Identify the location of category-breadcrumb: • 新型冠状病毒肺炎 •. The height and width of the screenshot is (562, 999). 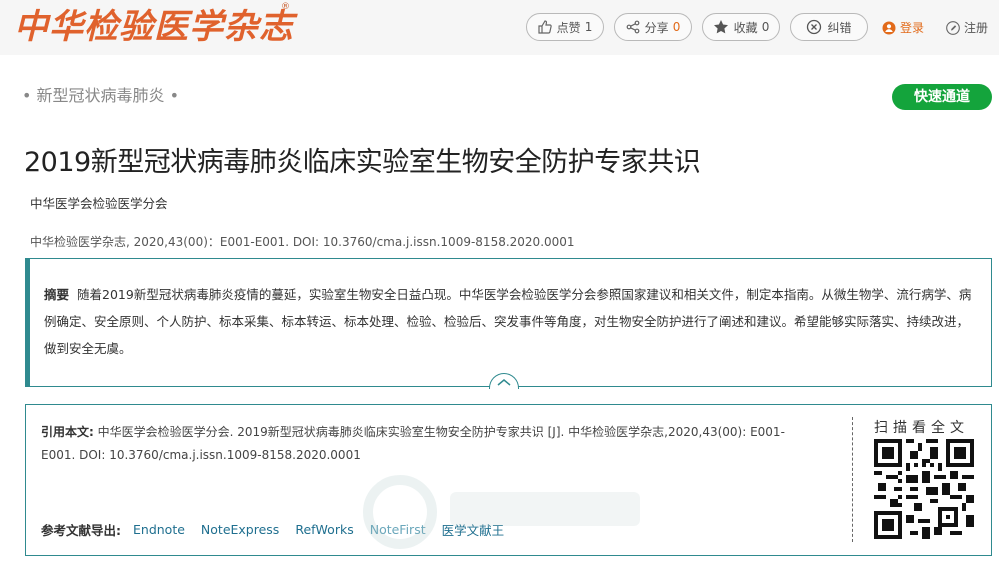
(100, 94).